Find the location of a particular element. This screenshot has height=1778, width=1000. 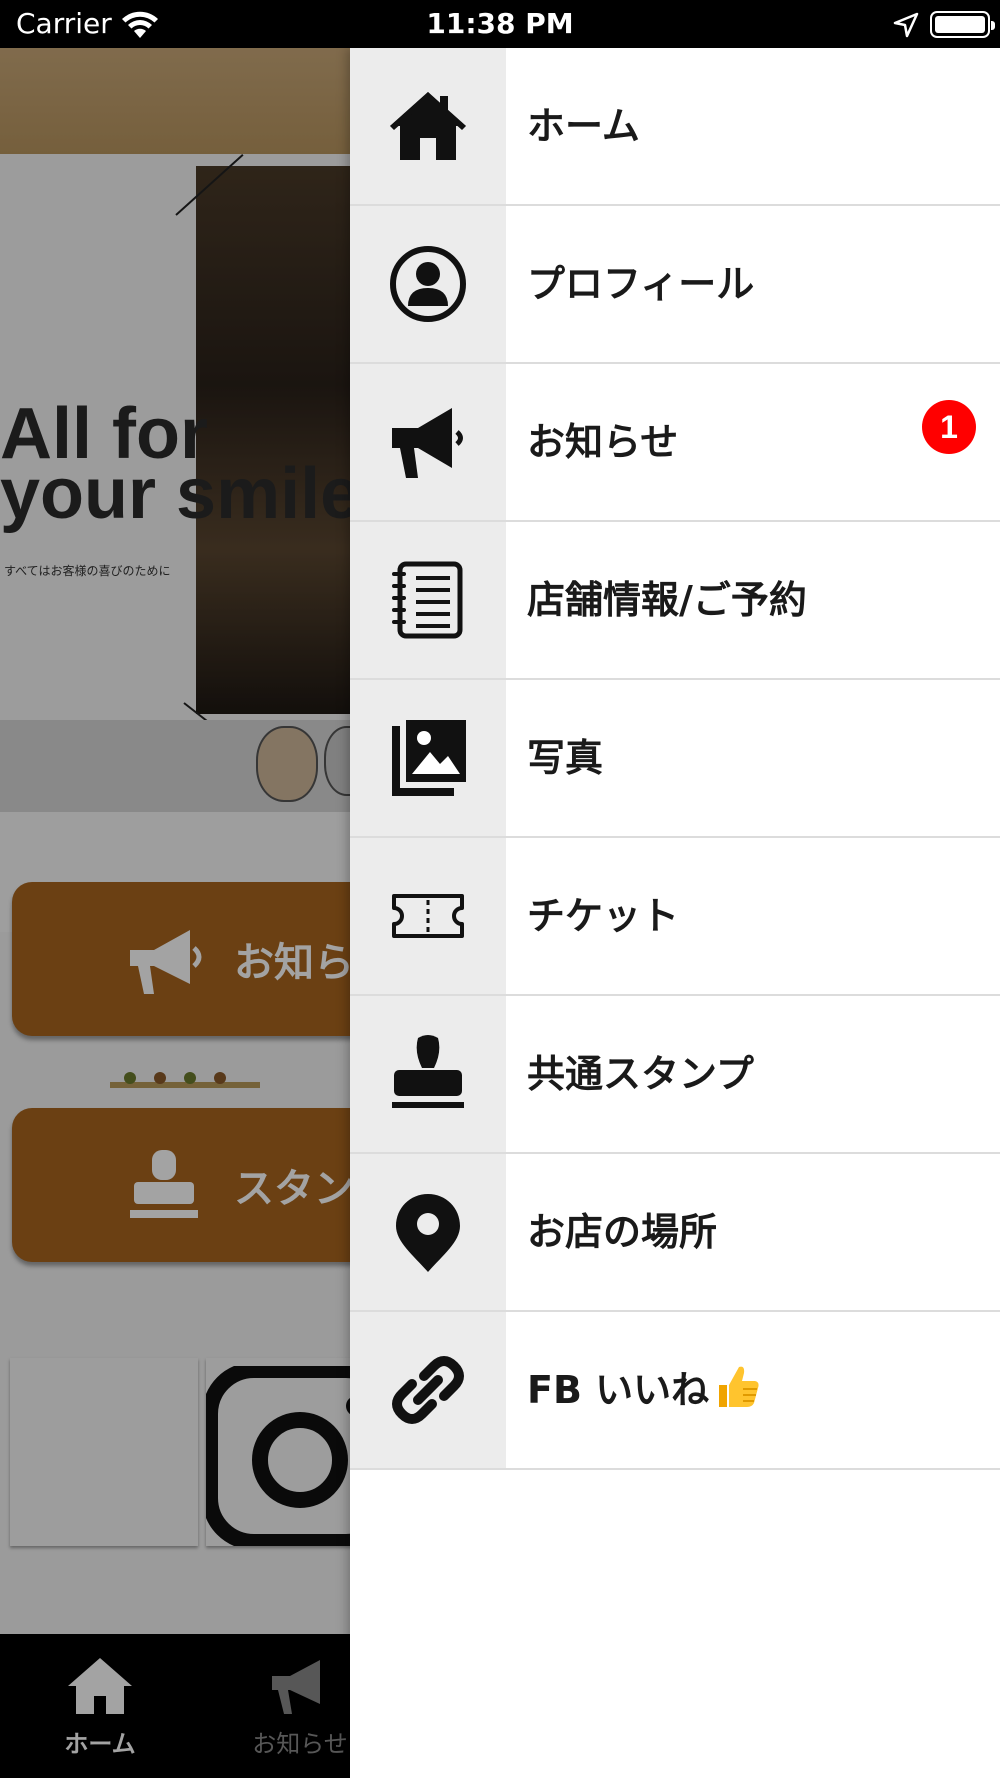

menu-item-ticket: チケット is located at coordinates (675, 917).